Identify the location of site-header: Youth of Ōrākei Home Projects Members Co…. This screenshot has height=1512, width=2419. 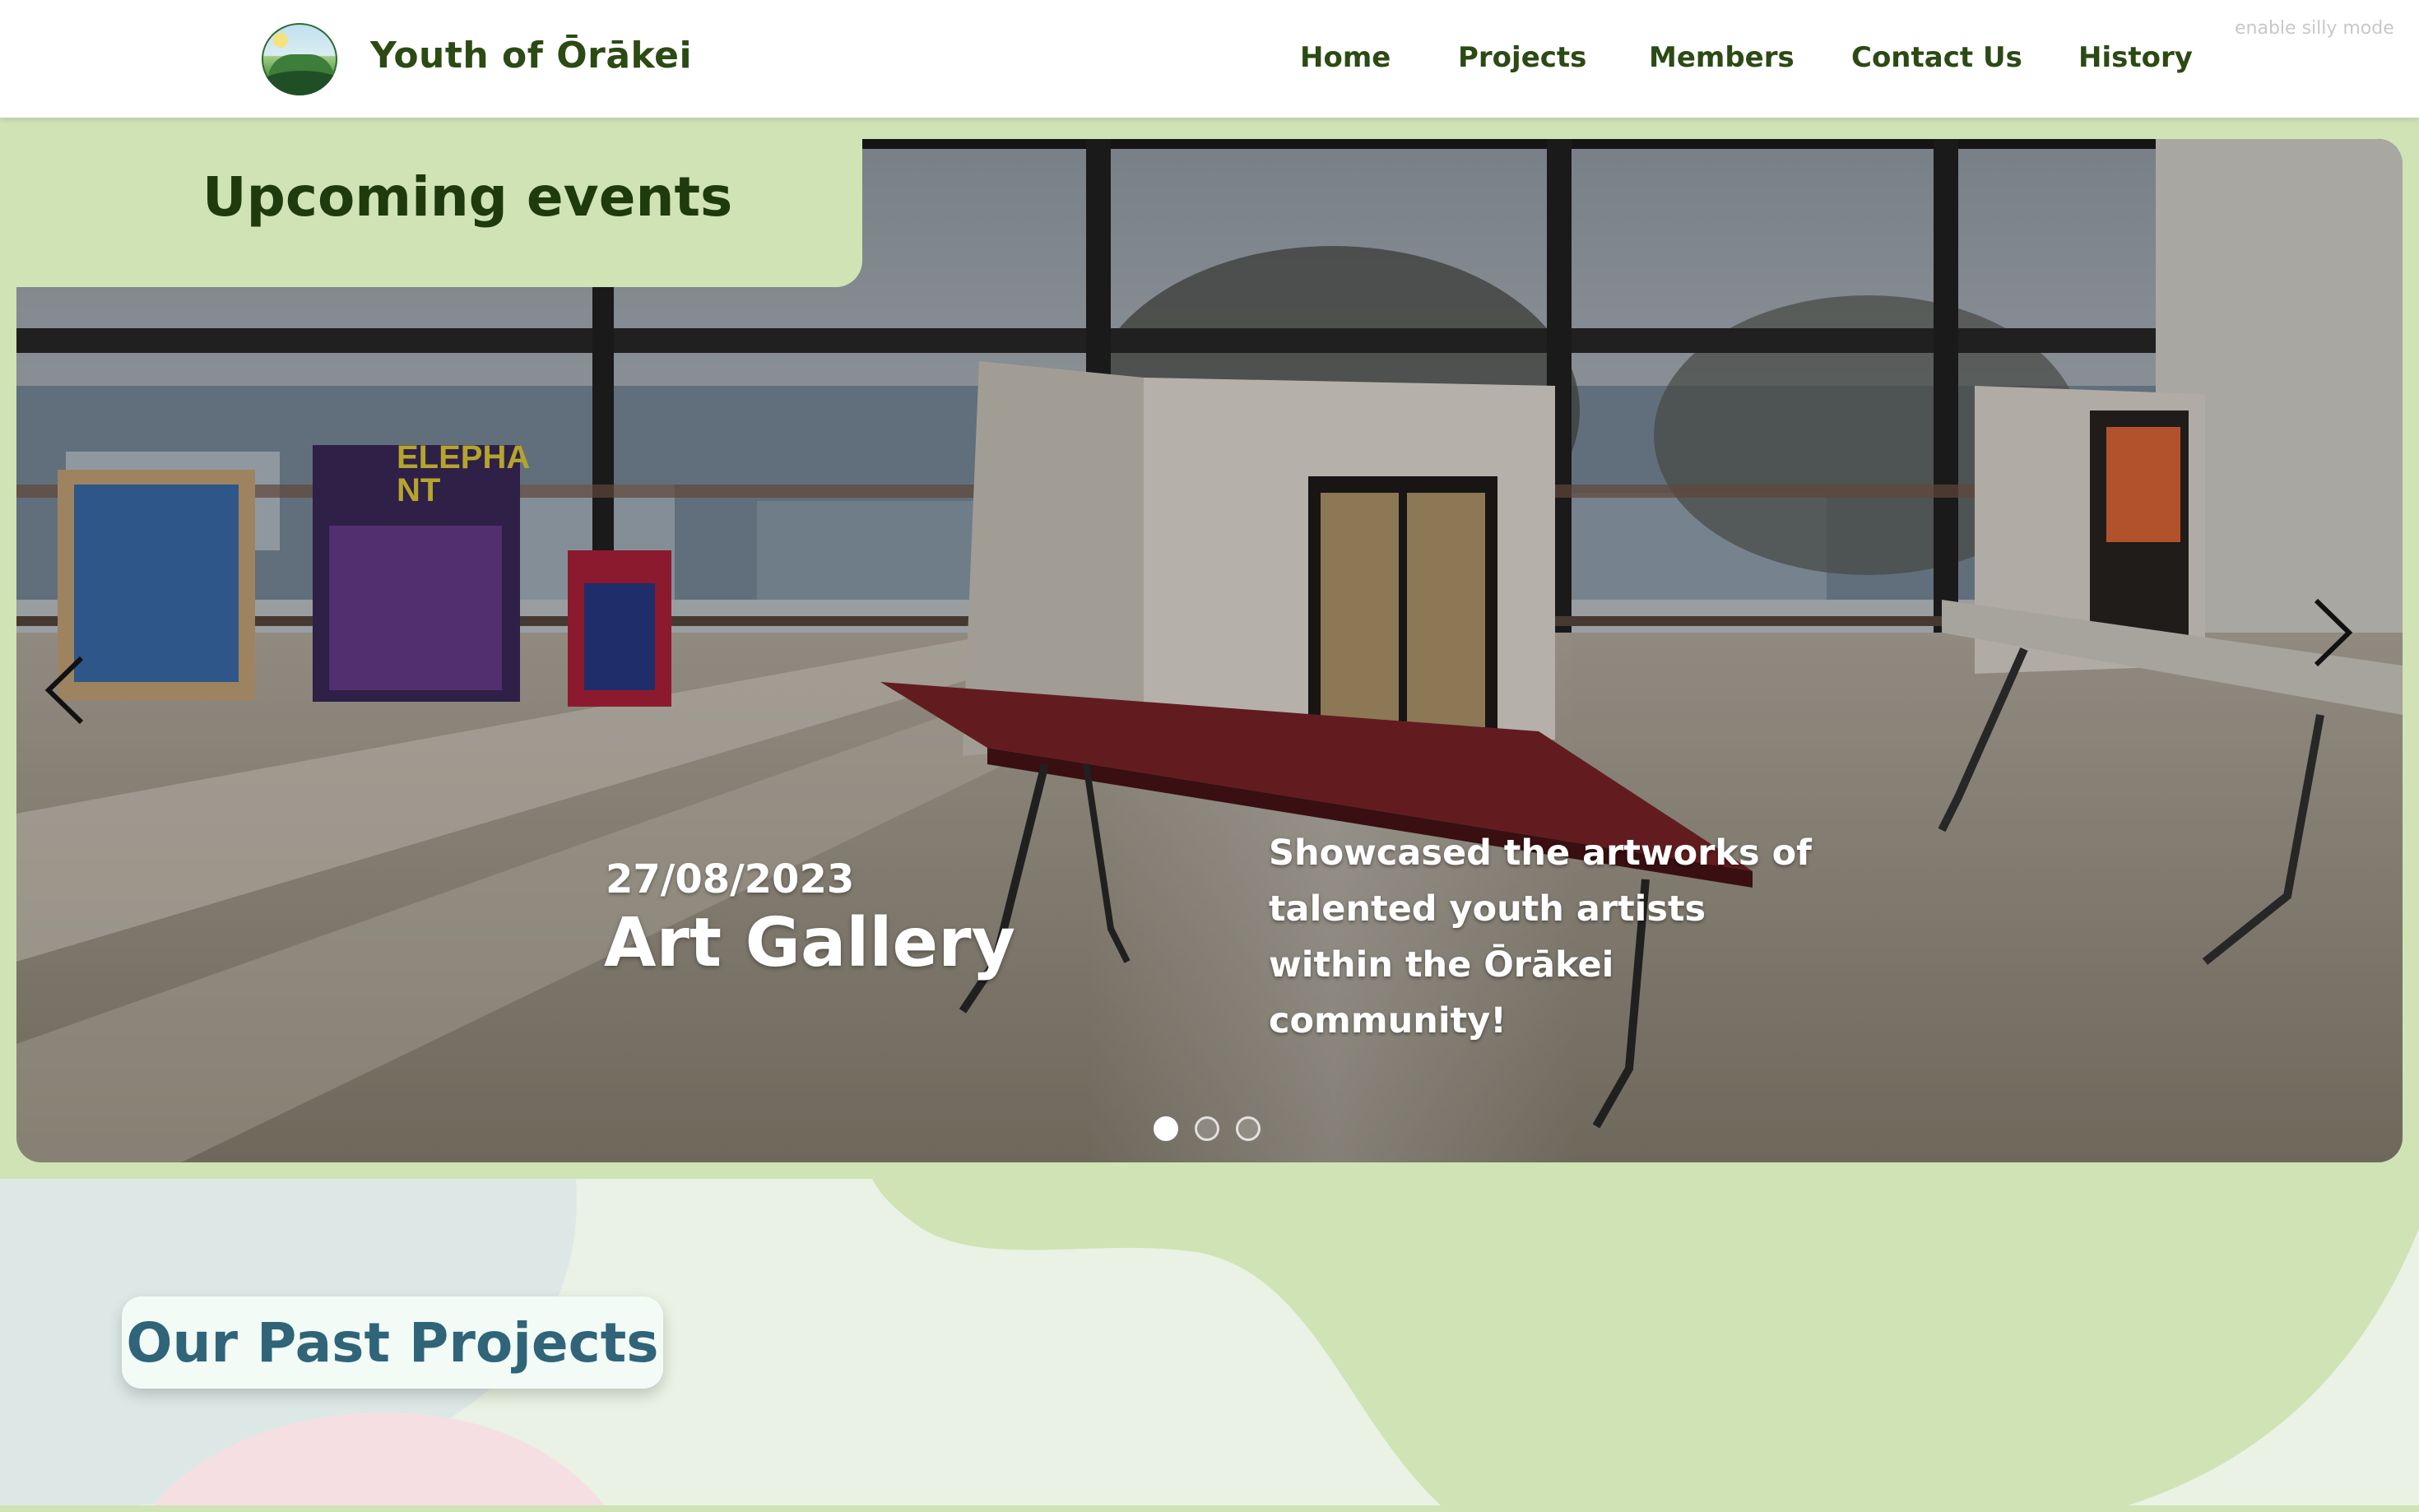
(1209, 59).